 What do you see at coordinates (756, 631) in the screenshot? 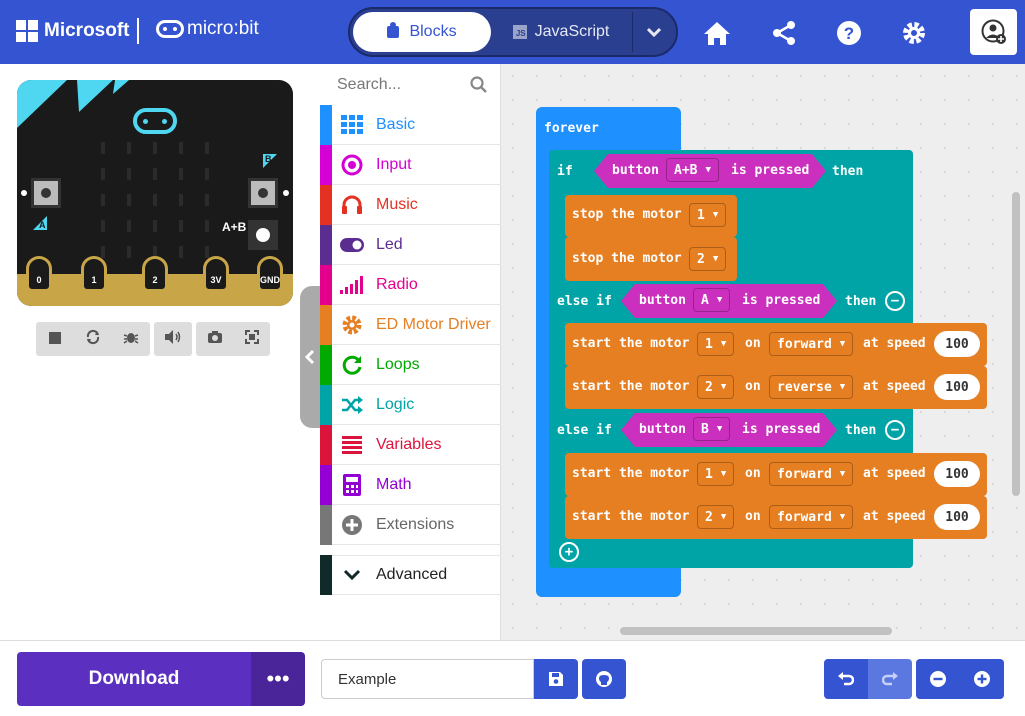
I see `horizontal-scrollbar` at bounding box center [756, 631].